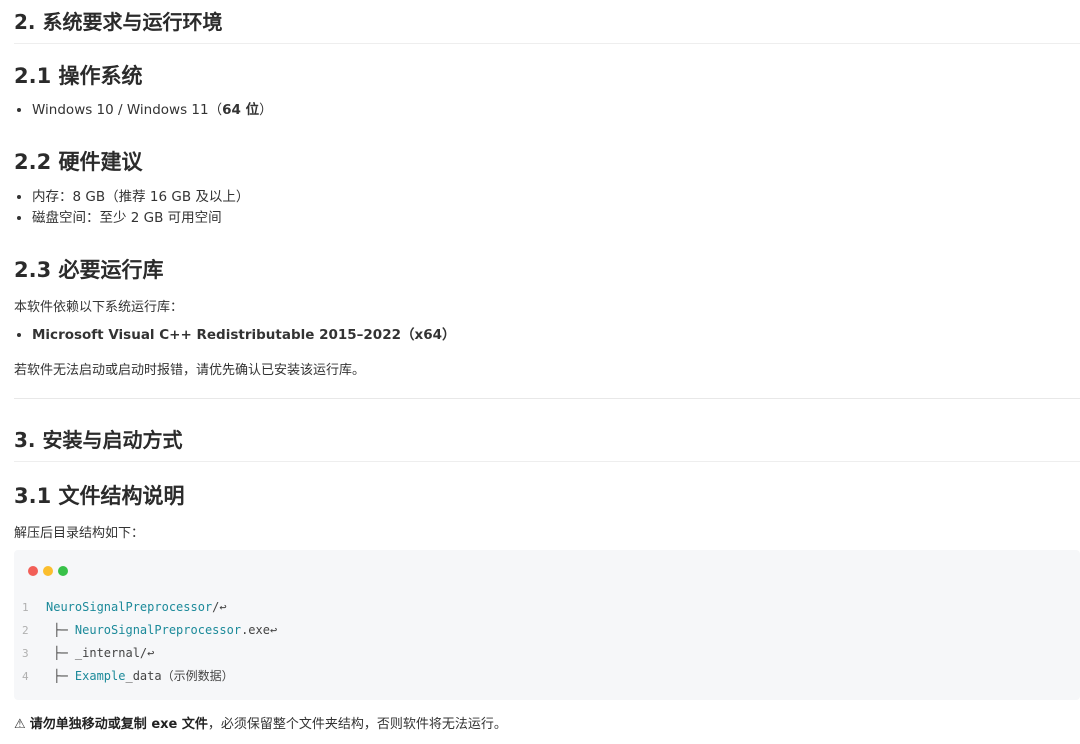 The image size is (1080, 744). I want to click on minimize-dot-icon, so click(48, 571).